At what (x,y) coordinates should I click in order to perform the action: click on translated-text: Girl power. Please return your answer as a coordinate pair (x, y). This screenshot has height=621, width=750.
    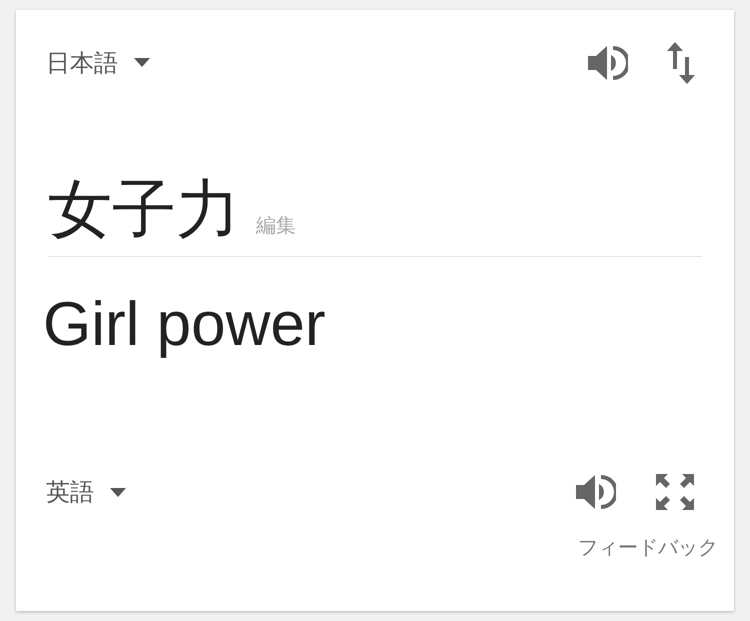
    Looking at the image, I should click on (185, 325).